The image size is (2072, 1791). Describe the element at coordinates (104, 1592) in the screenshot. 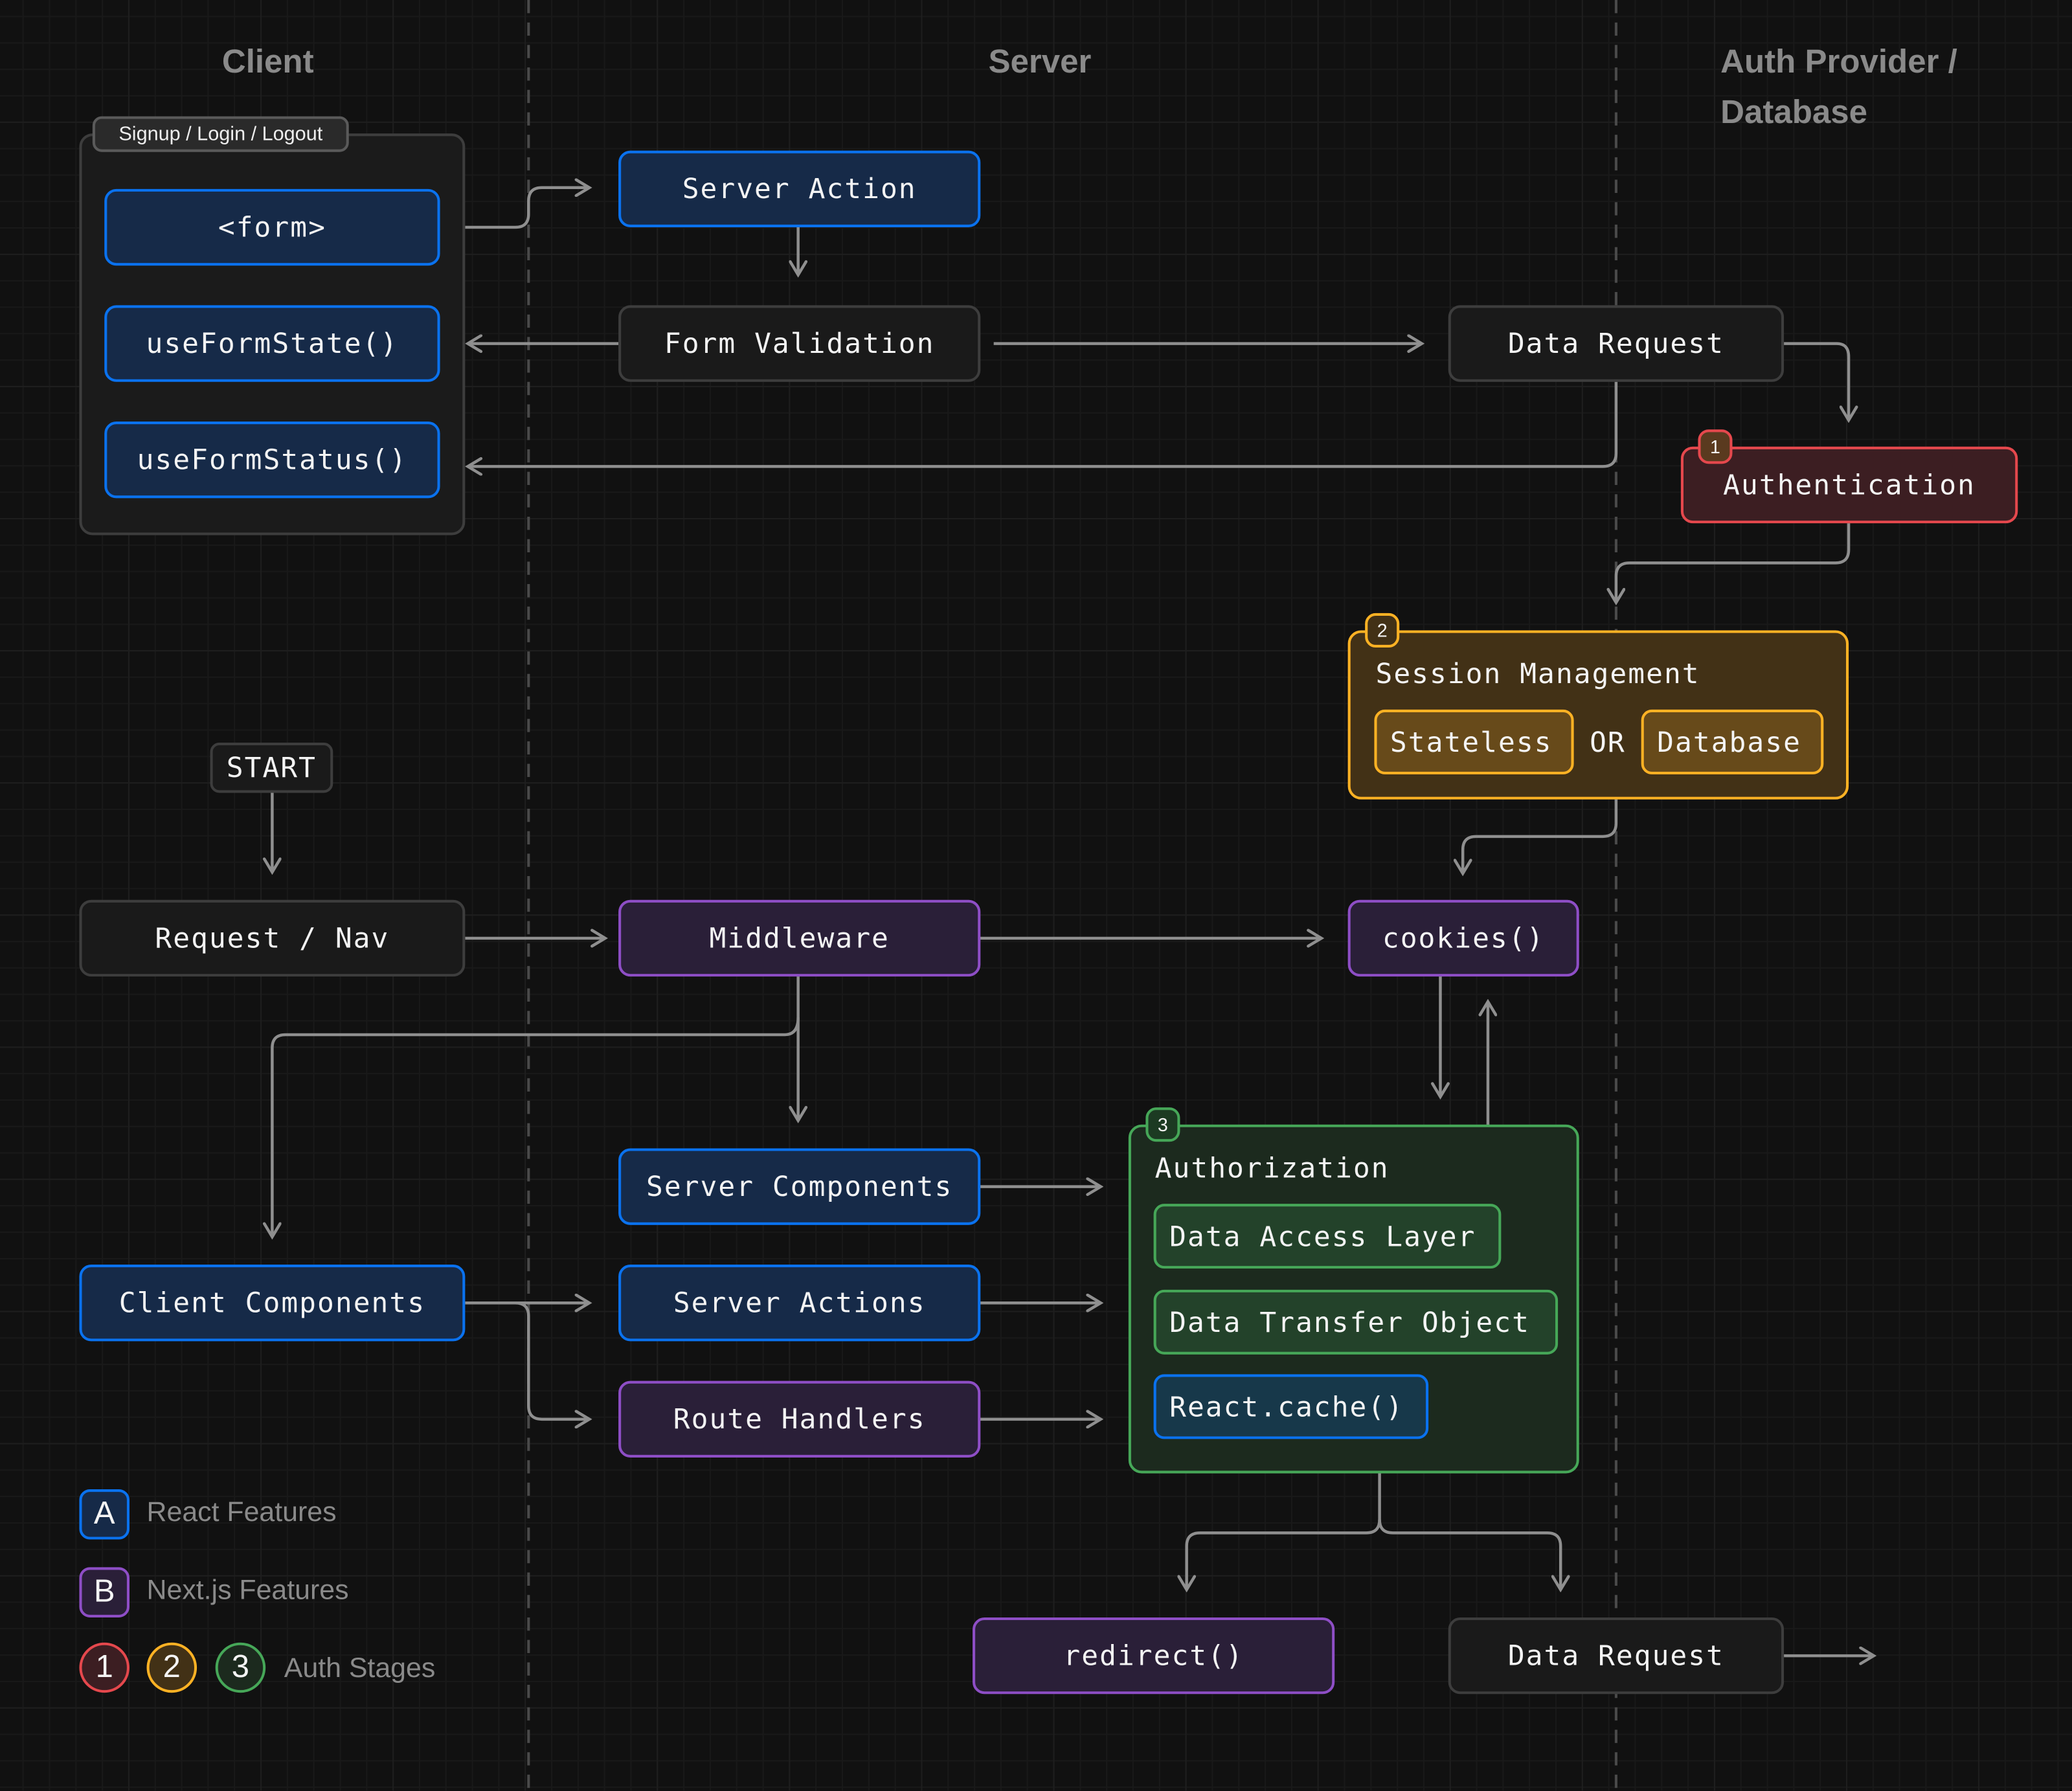

I see `legend-chip-nextjs: B` at that location.